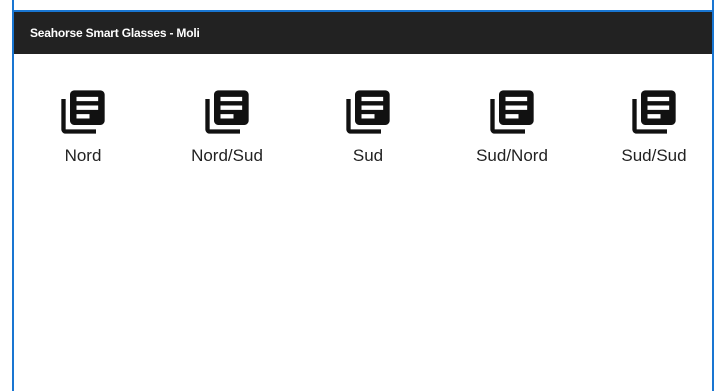 This screenshot has width=715, height=391. I want to click on item-nord-sud: Nord/Sud, so click(227, 125).